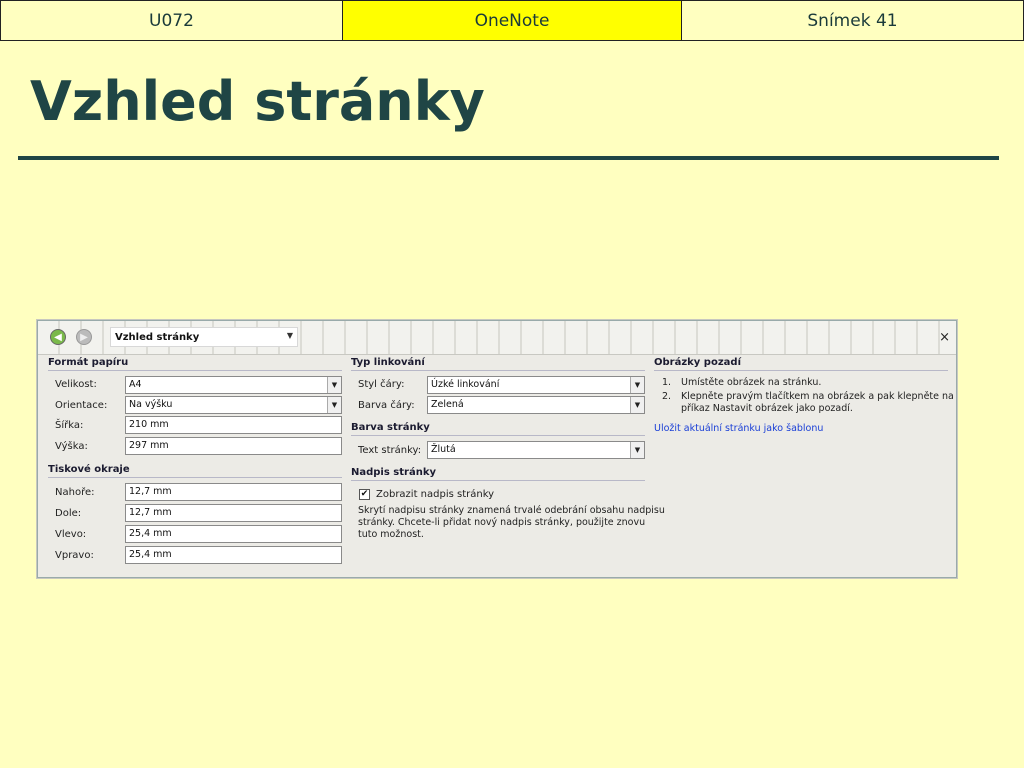 The width and height of the screenshot is (1024, 768). Describe the element at coordinates (435, 494) in the screenshot. I see `show-page-title-label: Zobrazit nadpis stránky` at that location.